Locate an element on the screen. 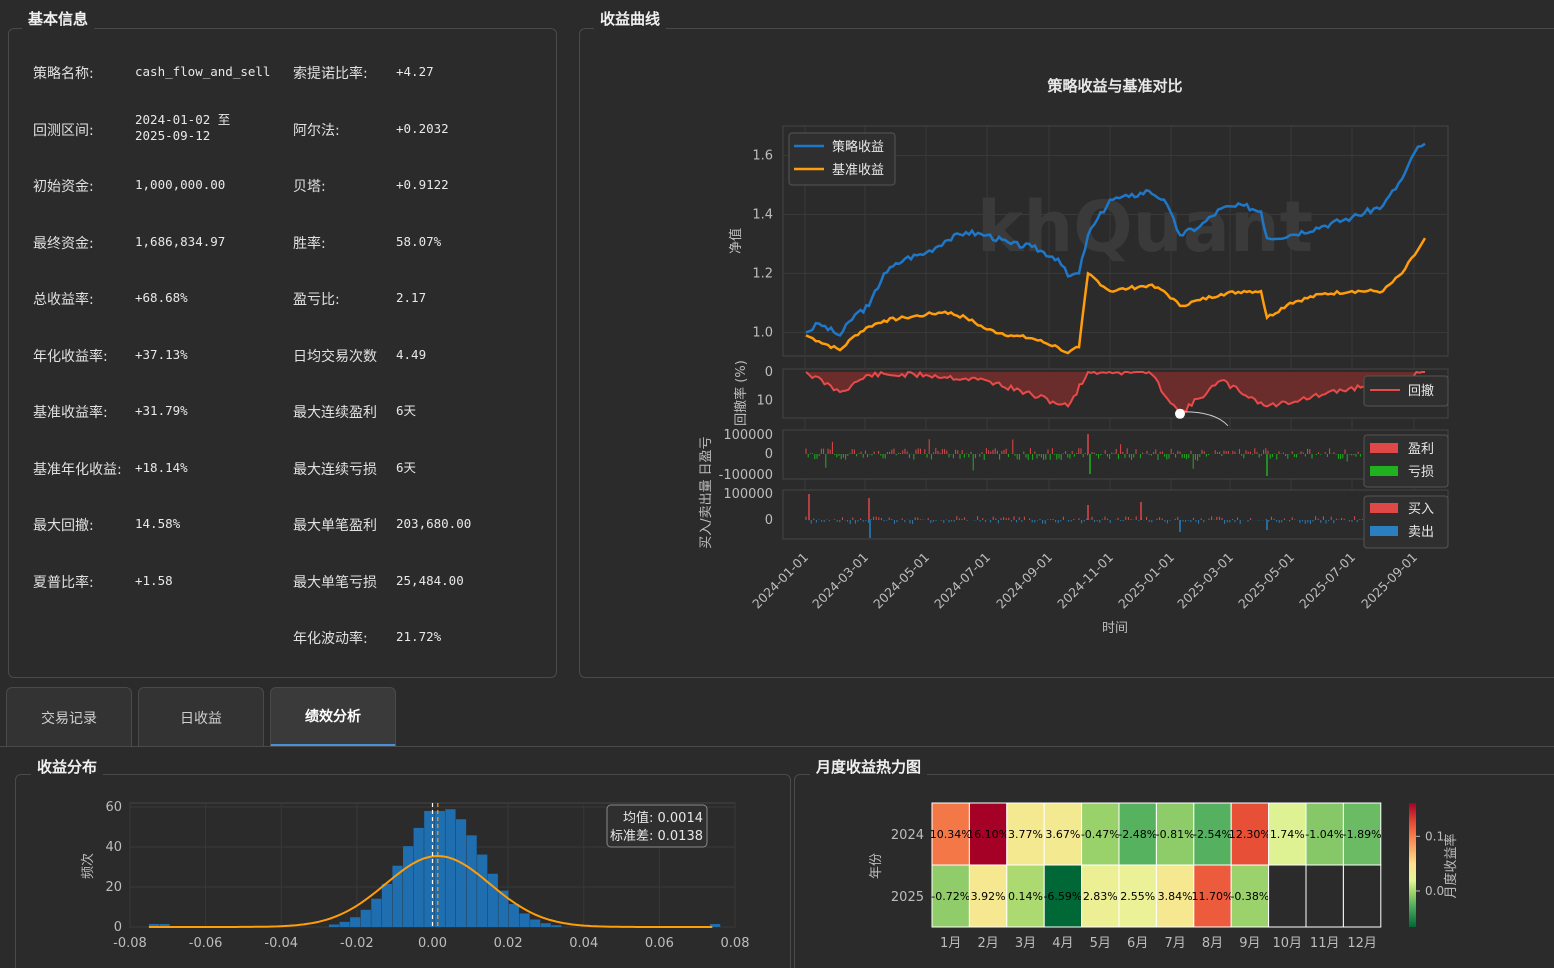 The image size is (1554, 968). pnl-tick-label: 100000 is located at coordinates (748, 435).